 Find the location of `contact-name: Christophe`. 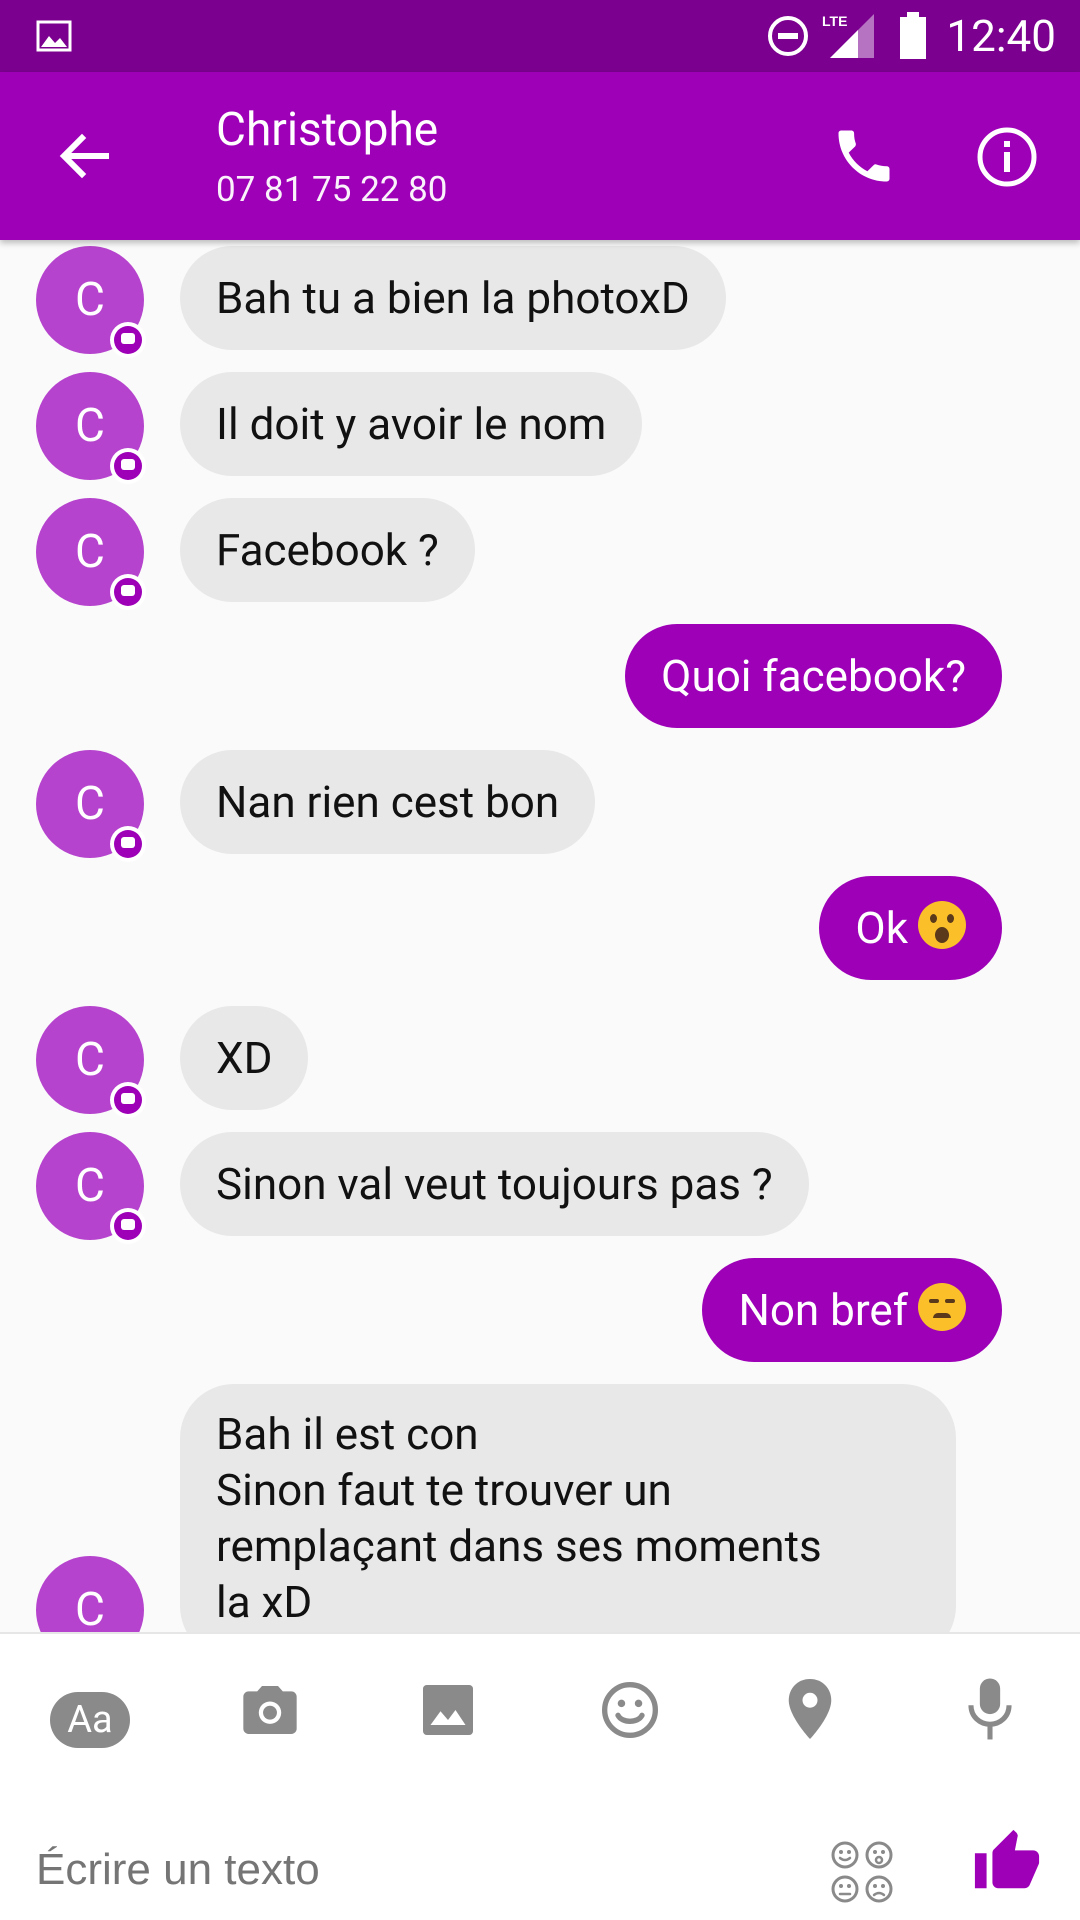

contact-name: Christophe is located at coordinates (327, 130).